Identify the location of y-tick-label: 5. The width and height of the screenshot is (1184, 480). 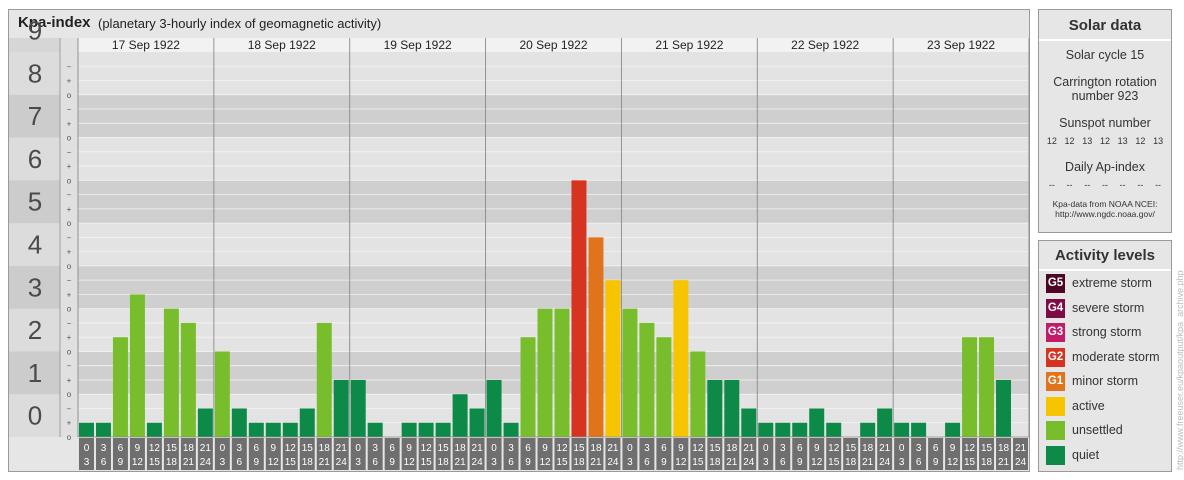
(35, 202).